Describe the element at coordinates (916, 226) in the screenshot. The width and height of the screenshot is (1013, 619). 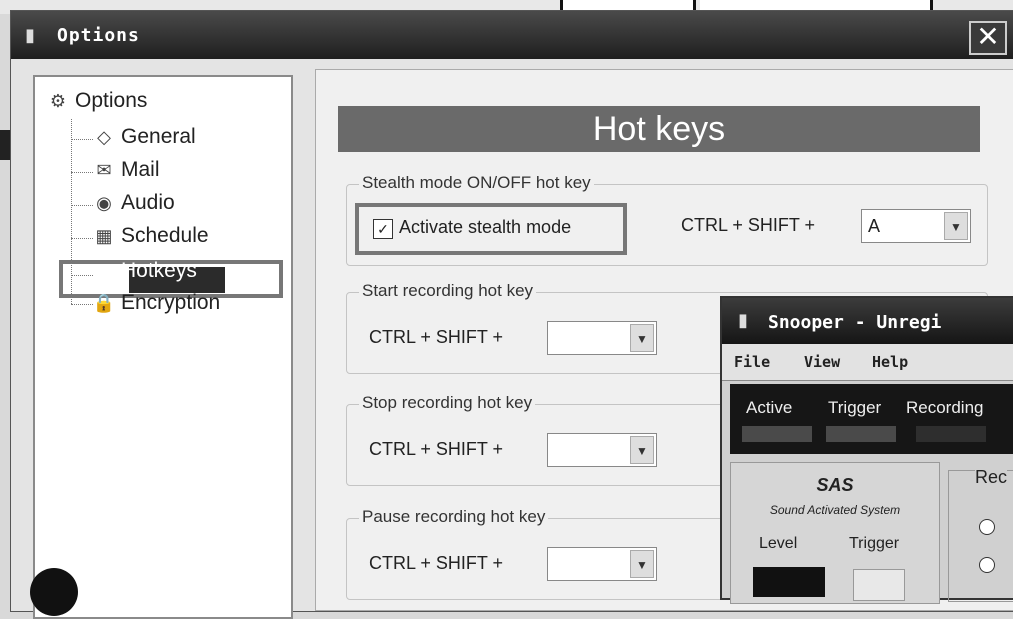
I see `stealth-key-select: A ▼` at that location.